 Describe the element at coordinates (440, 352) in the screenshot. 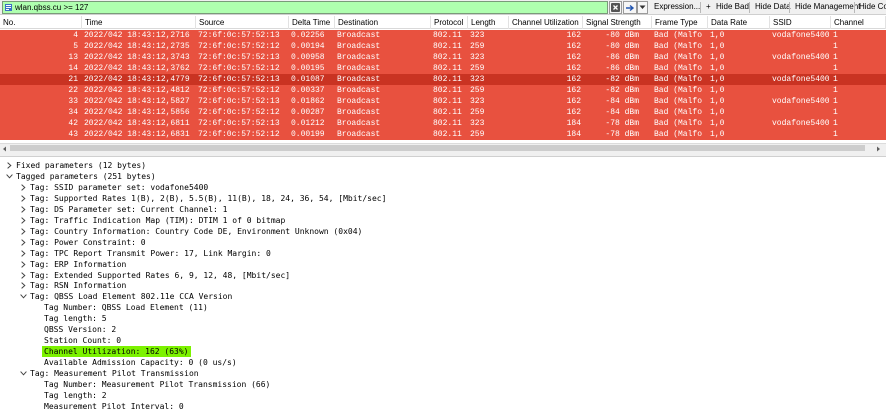

I see `tree-item: Channel Utilization: 162 (63%)` at that location.